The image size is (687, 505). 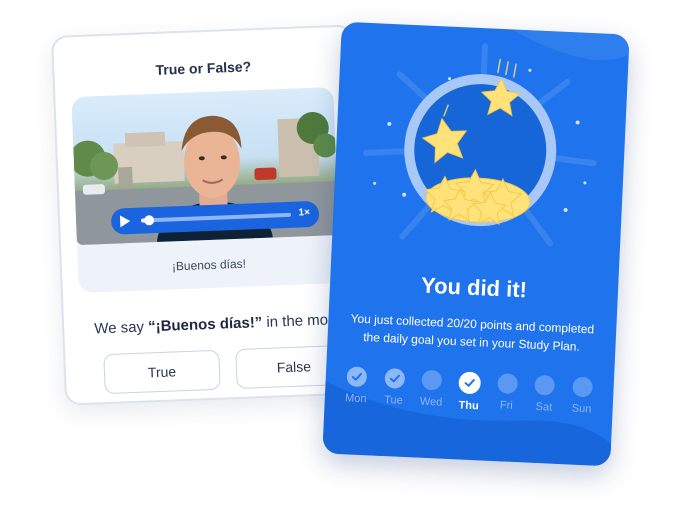 What do you see at coordinates (393, 400) in the screenshot?
I see `day-label: Tue` at bounding box center [393, 400].